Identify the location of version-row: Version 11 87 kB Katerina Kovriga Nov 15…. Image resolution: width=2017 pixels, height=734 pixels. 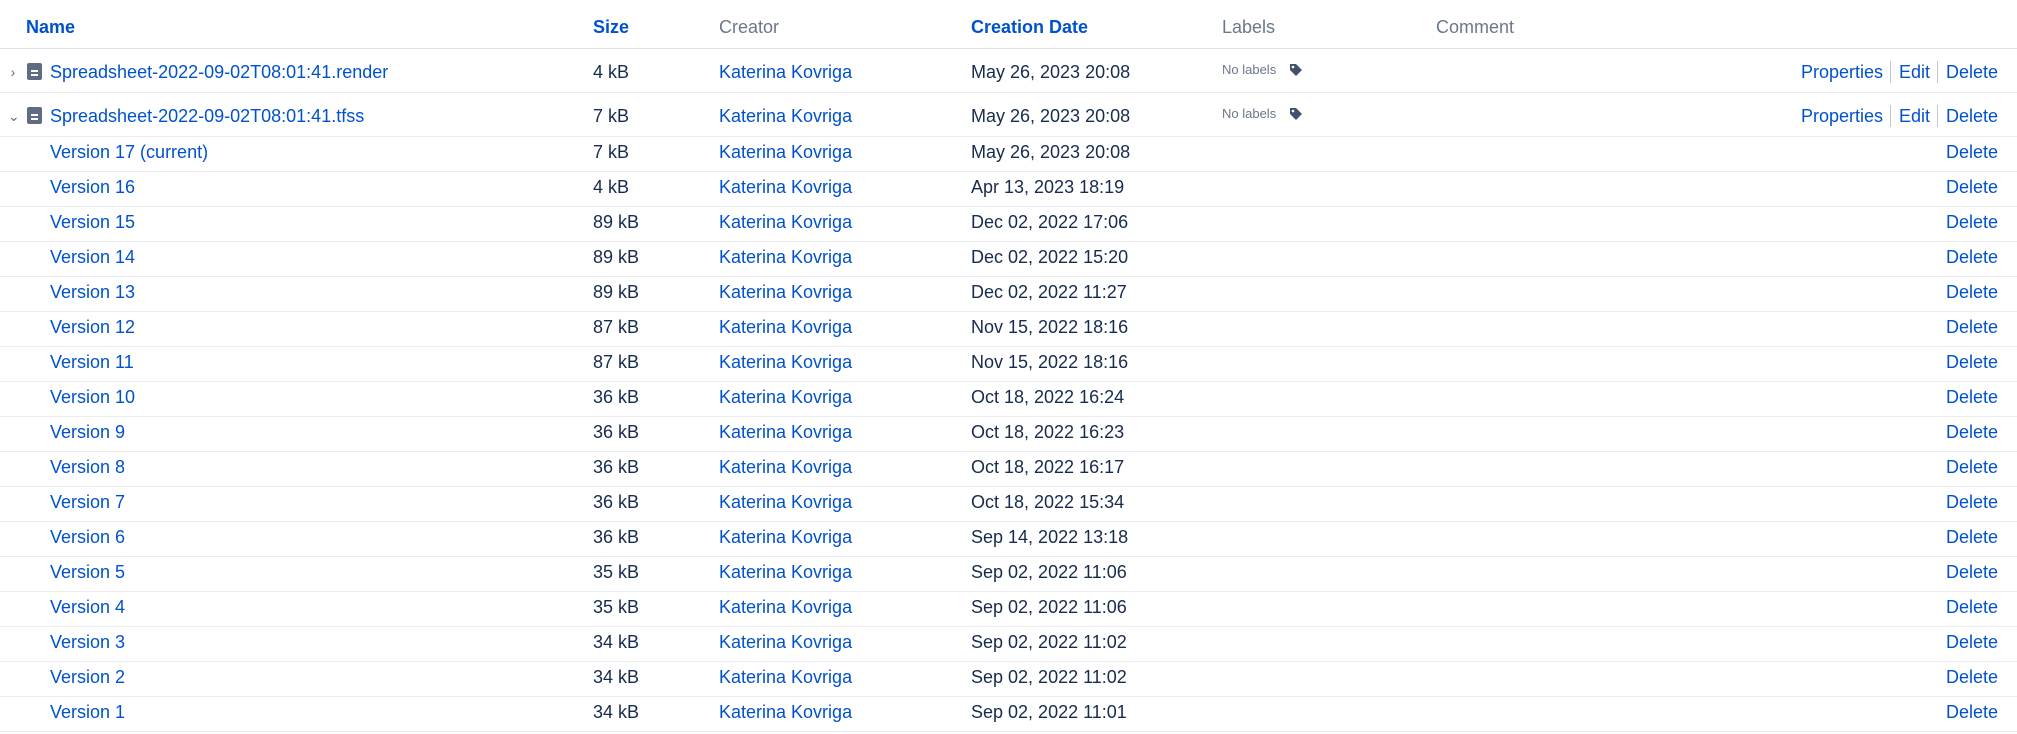
(1008, 364).